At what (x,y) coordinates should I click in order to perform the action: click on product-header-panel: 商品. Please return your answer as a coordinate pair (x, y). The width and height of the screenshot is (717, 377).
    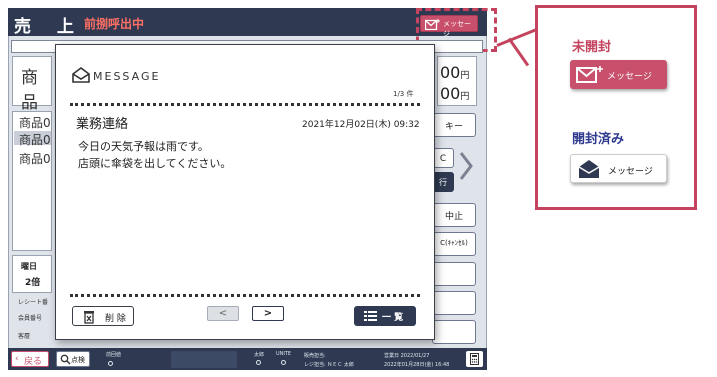
    Looking at the image, I should click on (32, 84).